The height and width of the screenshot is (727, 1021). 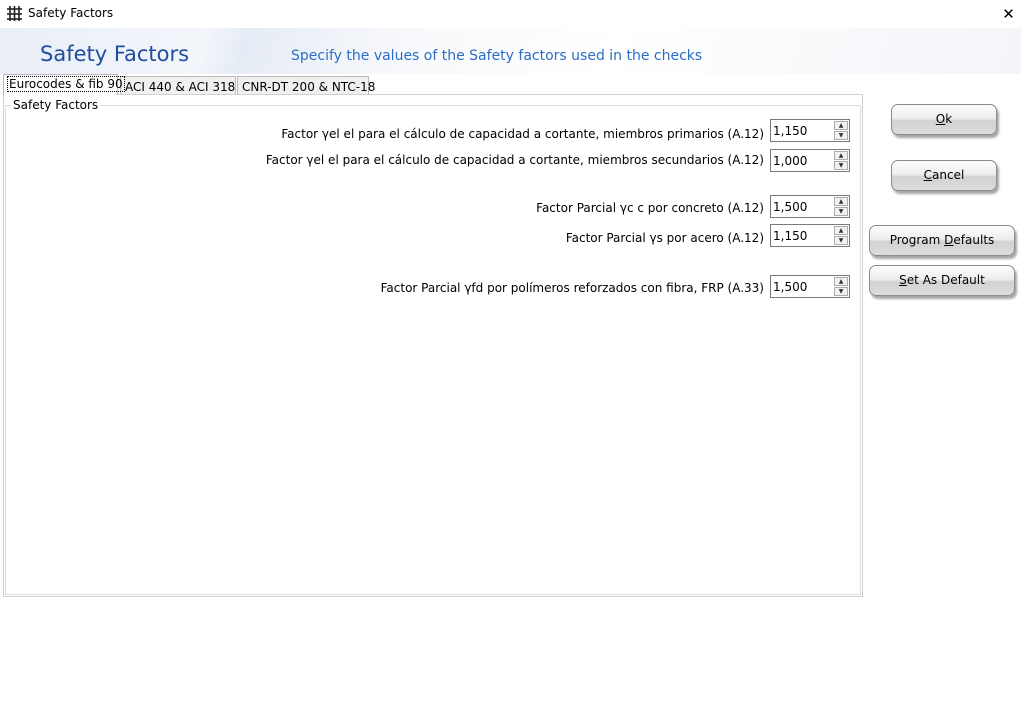 I want to click on steel-factor-input, so click(x=803, y=235).